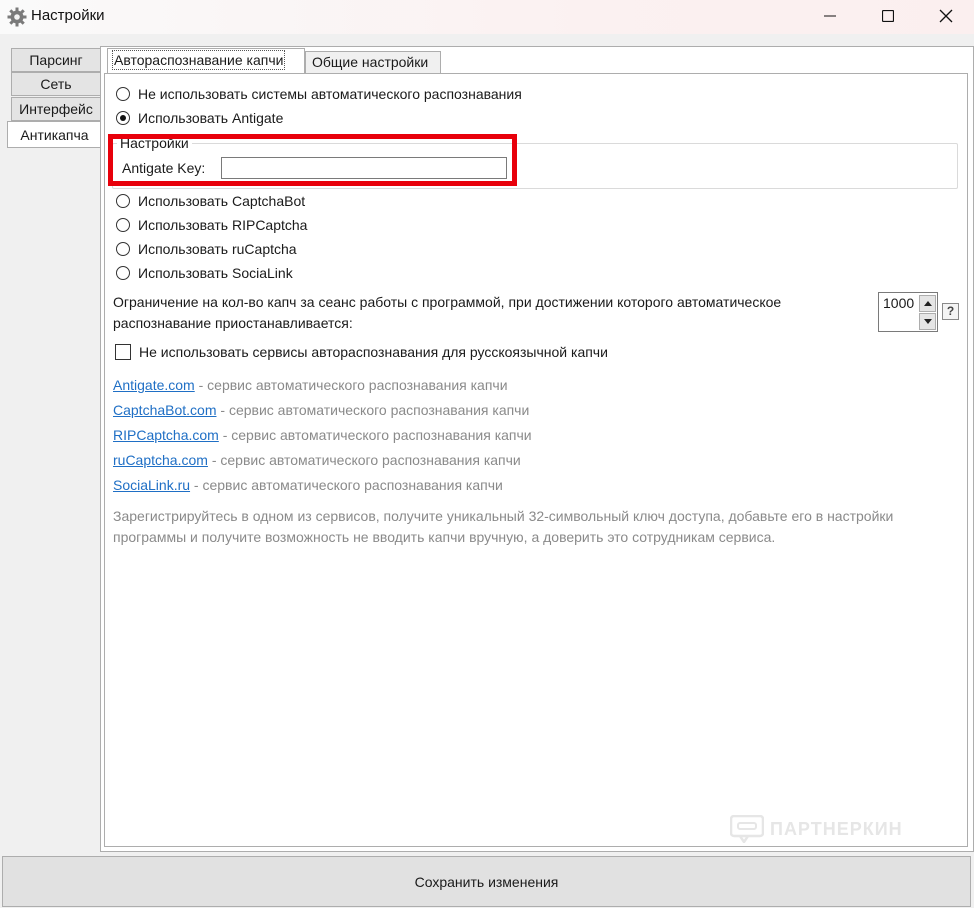 The width and height of the screenshot is (974, 908). What do you see at coordinates (373, 62) in the screenshot?
I see `tab-general-settings: Общие настройки` at bounding box center [373, 62].